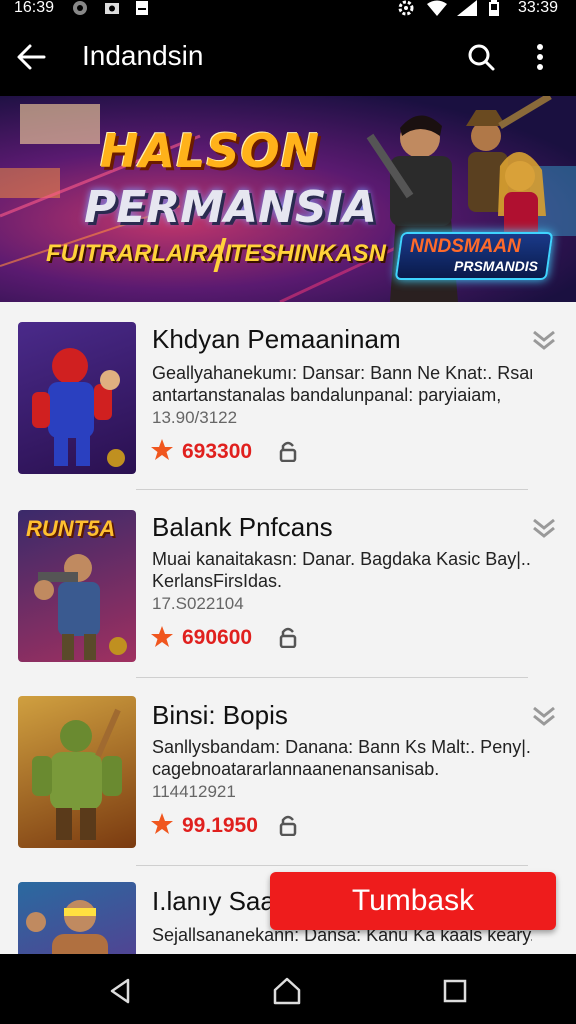 Image resolution: width=576 pixels, height=1024 pixels. What do you see at coordinates (217, 451) in the screenshot?
I see `game-score: 693300` at bounding box center [217, 451].